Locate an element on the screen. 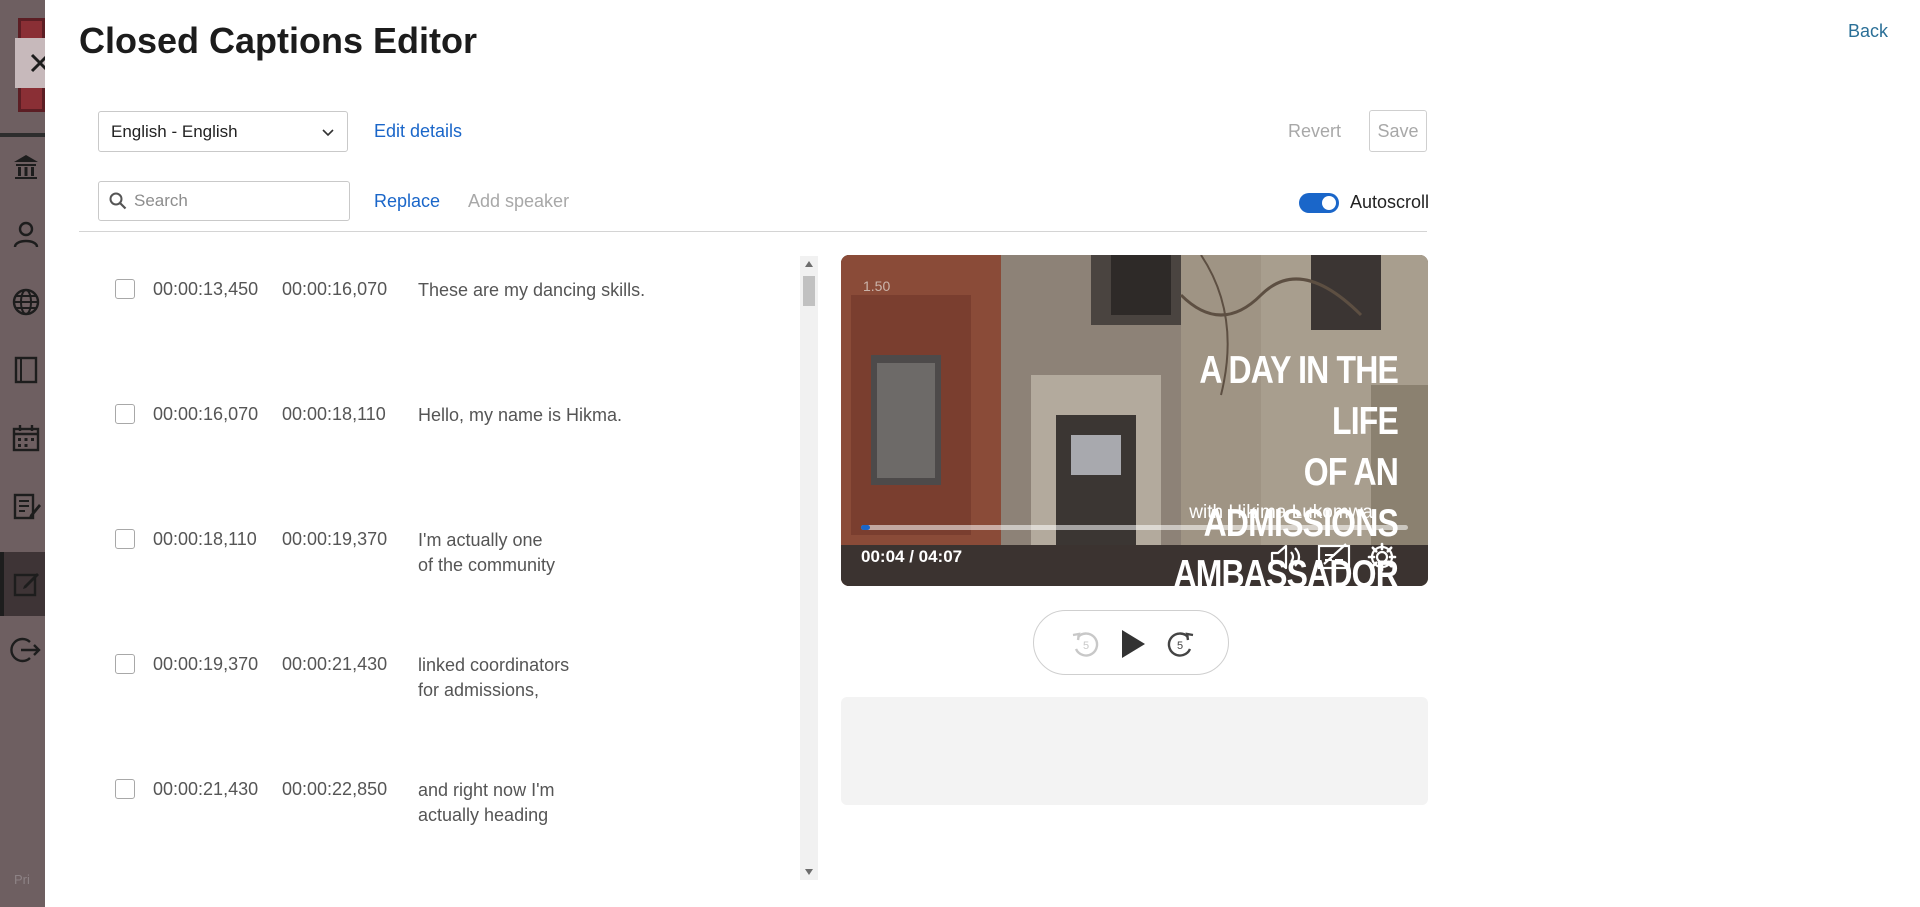 This screenshot has width=1920, height=907. caption-text: These are my dancing skills. is located at coordinates (588, 290).